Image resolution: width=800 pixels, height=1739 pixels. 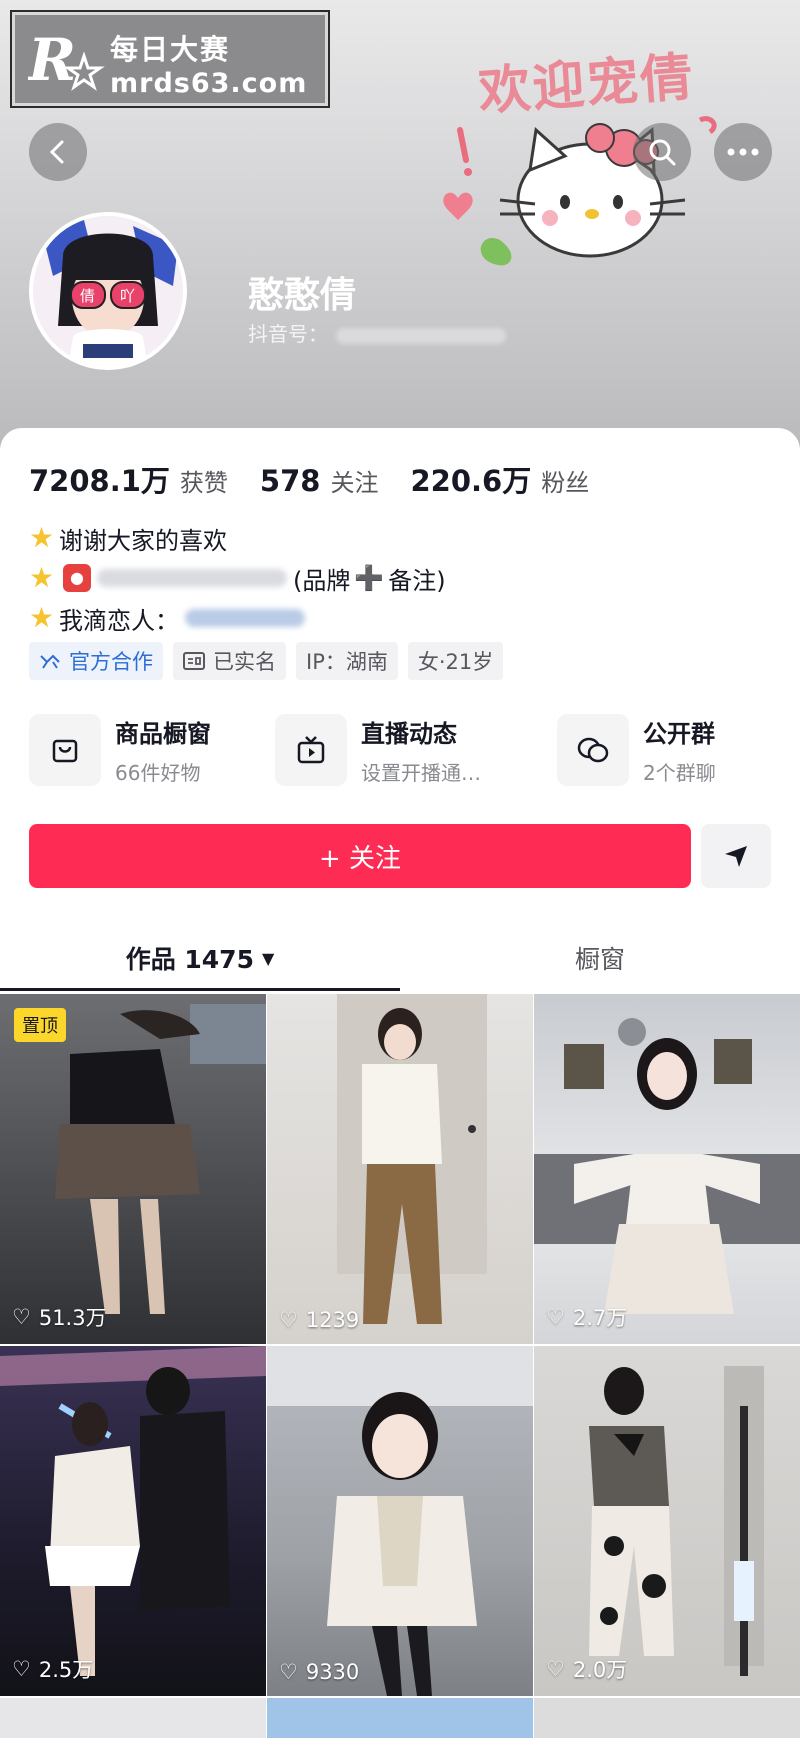 I want to click on back-button, so click(x=58, y=152).